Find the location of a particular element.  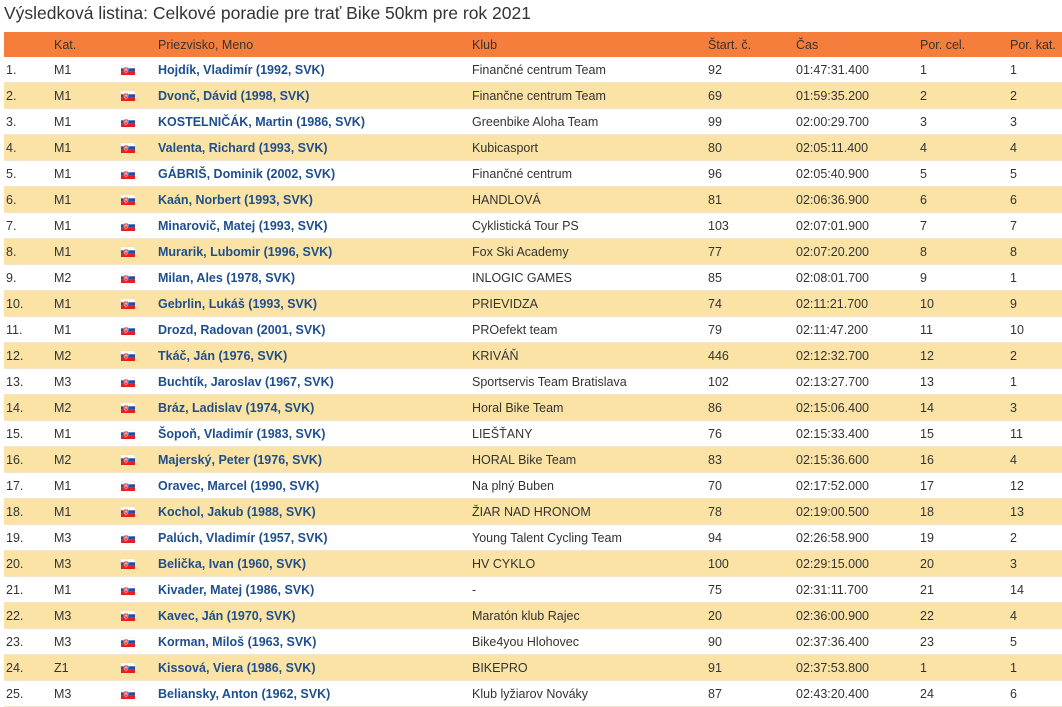

club-cell: Bike4you Hlohovec is located at coordinates (588, 641).